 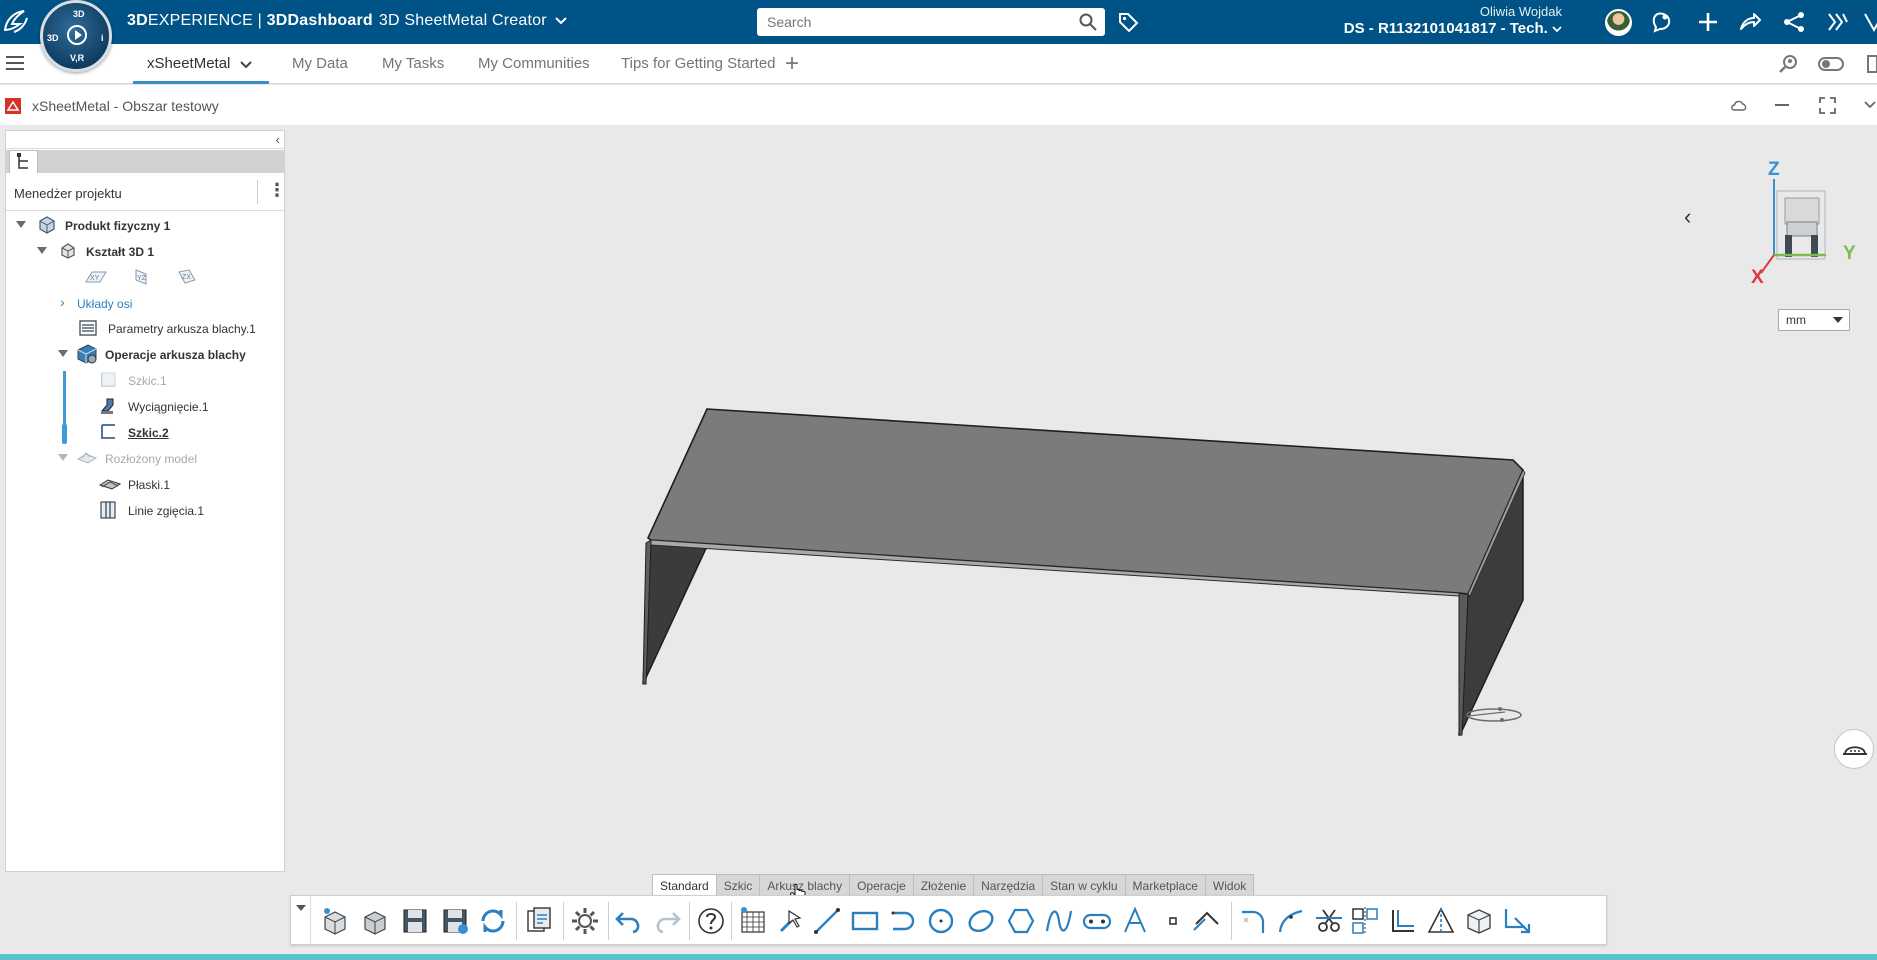 I want to click on tree-node-szkic-2: Szkic.2, so click(x=174, y=433).